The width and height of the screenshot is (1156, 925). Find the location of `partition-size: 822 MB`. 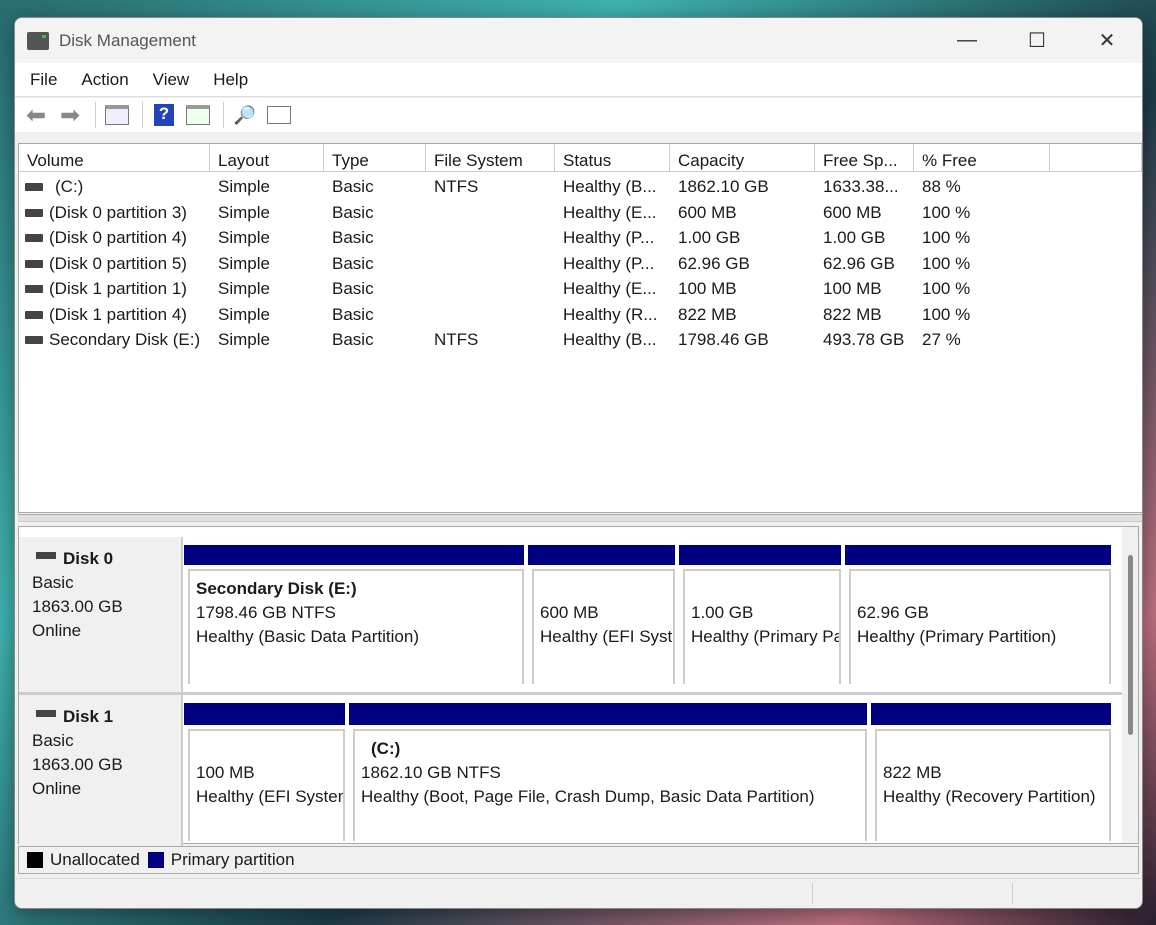

partition-size: 822 MB is located at coordinates (912, 772).